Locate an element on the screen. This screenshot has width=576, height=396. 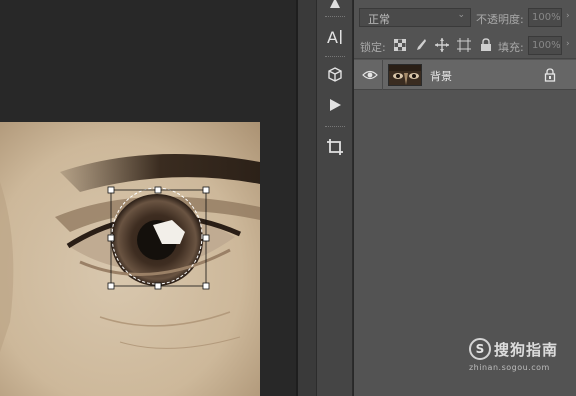
watermark-url: zhinan.sogou.com is located at coordinates (509, 367).